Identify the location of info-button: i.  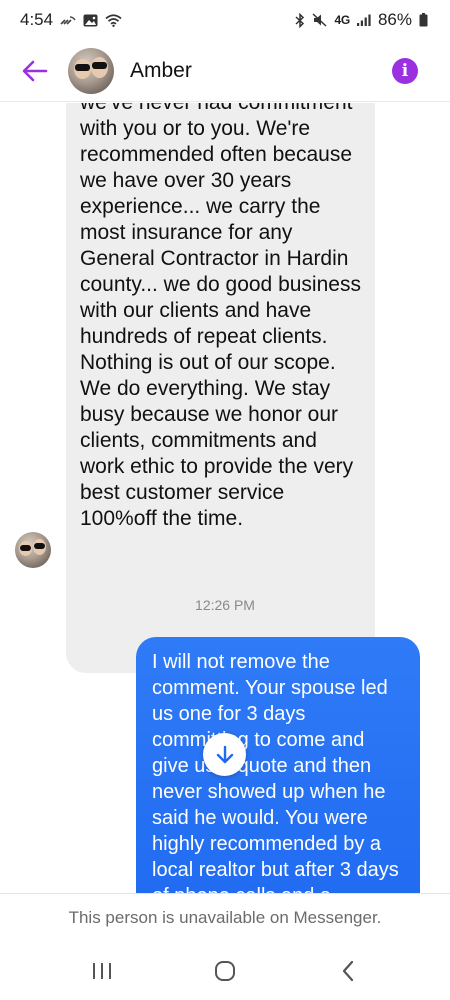
(405, 70).